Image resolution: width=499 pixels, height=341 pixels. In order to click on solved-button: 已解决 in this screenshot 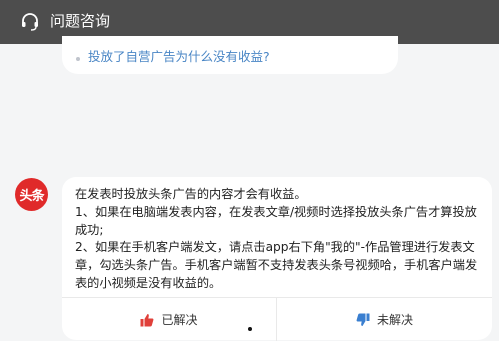, I will do `click(169, 319)`.